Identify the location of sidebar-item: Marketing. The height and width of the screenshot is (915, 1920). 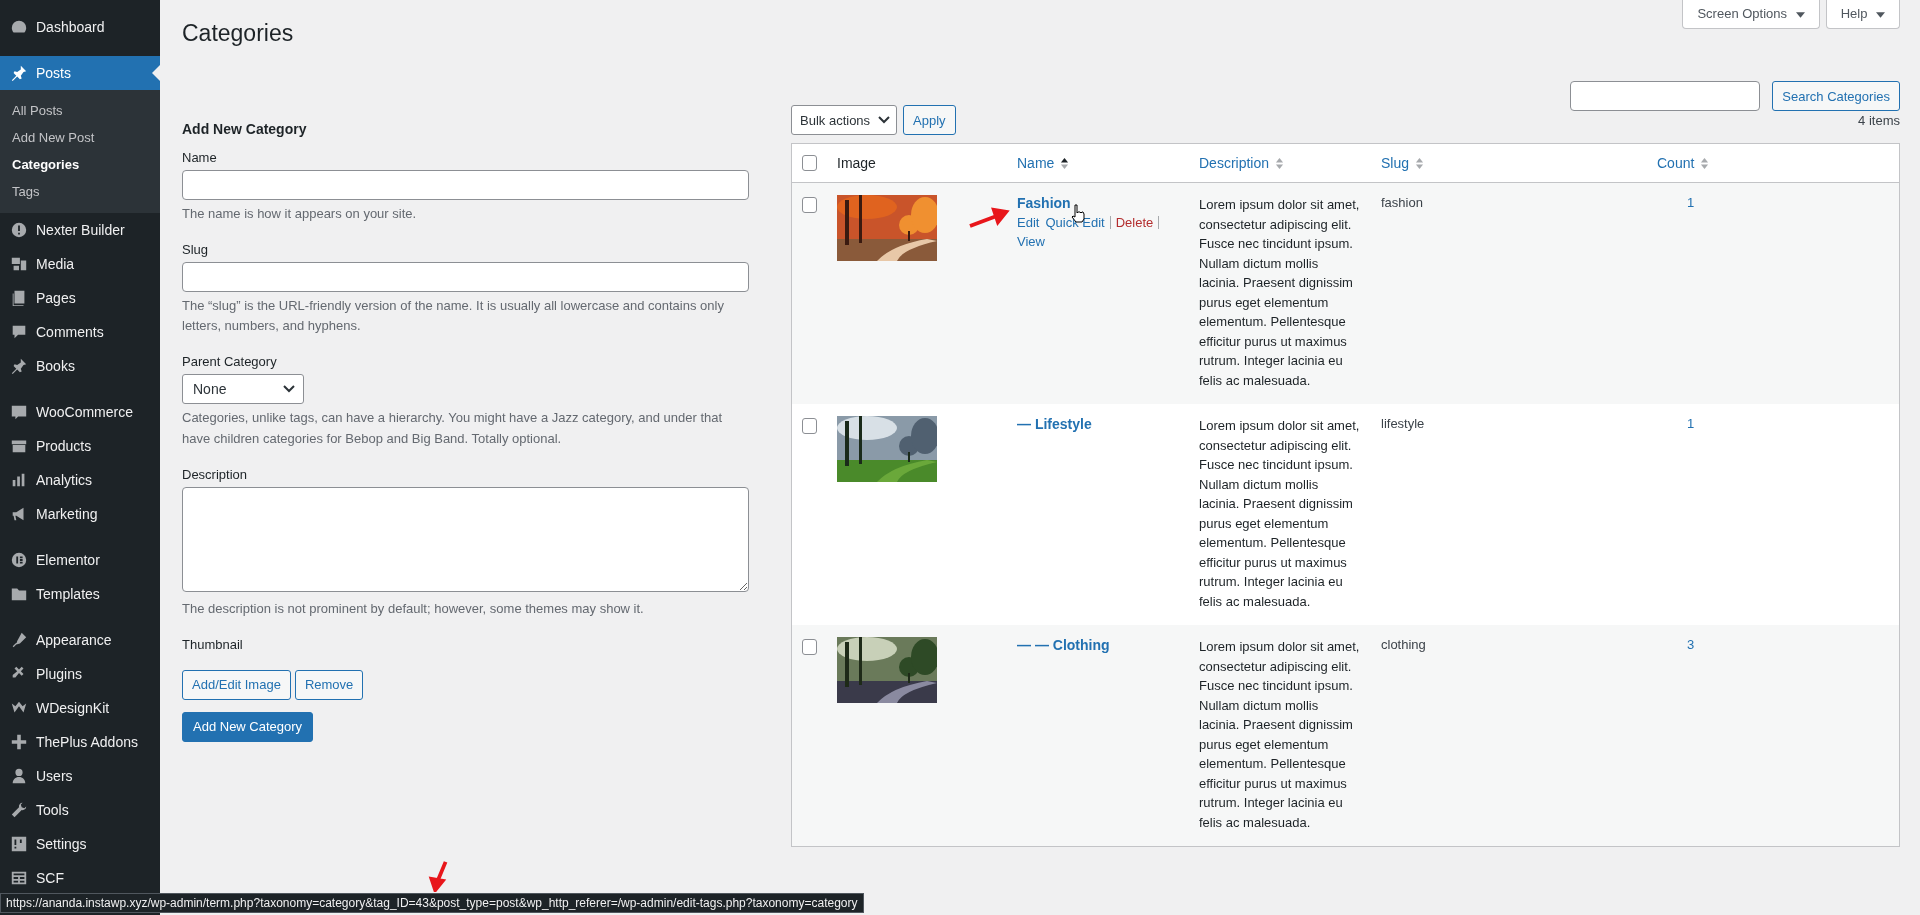
(80, 514).